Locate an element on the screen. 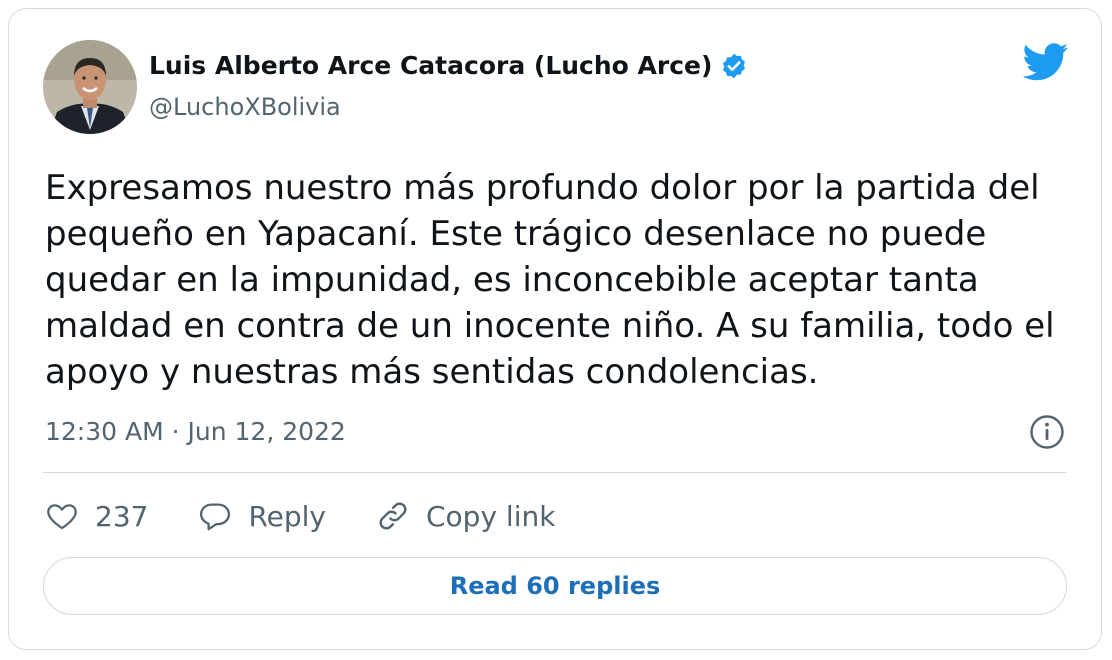  avatar is located at coordinates (90, 87).